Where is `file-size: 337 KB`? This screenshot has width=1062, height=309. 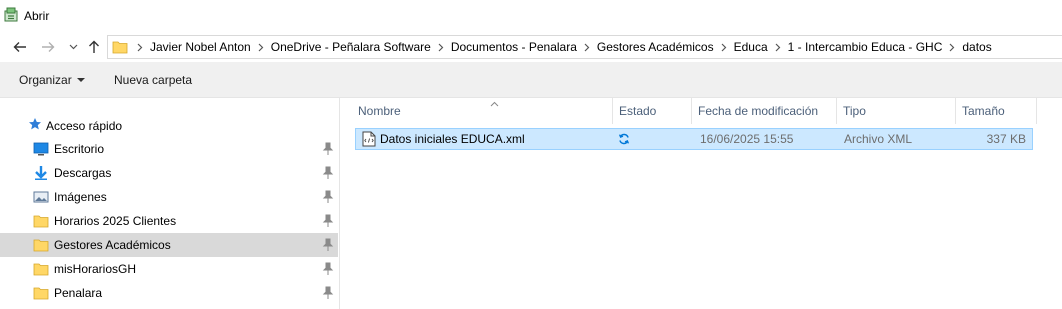
file-size: 337 KB is located at coordinates (1006, 139).